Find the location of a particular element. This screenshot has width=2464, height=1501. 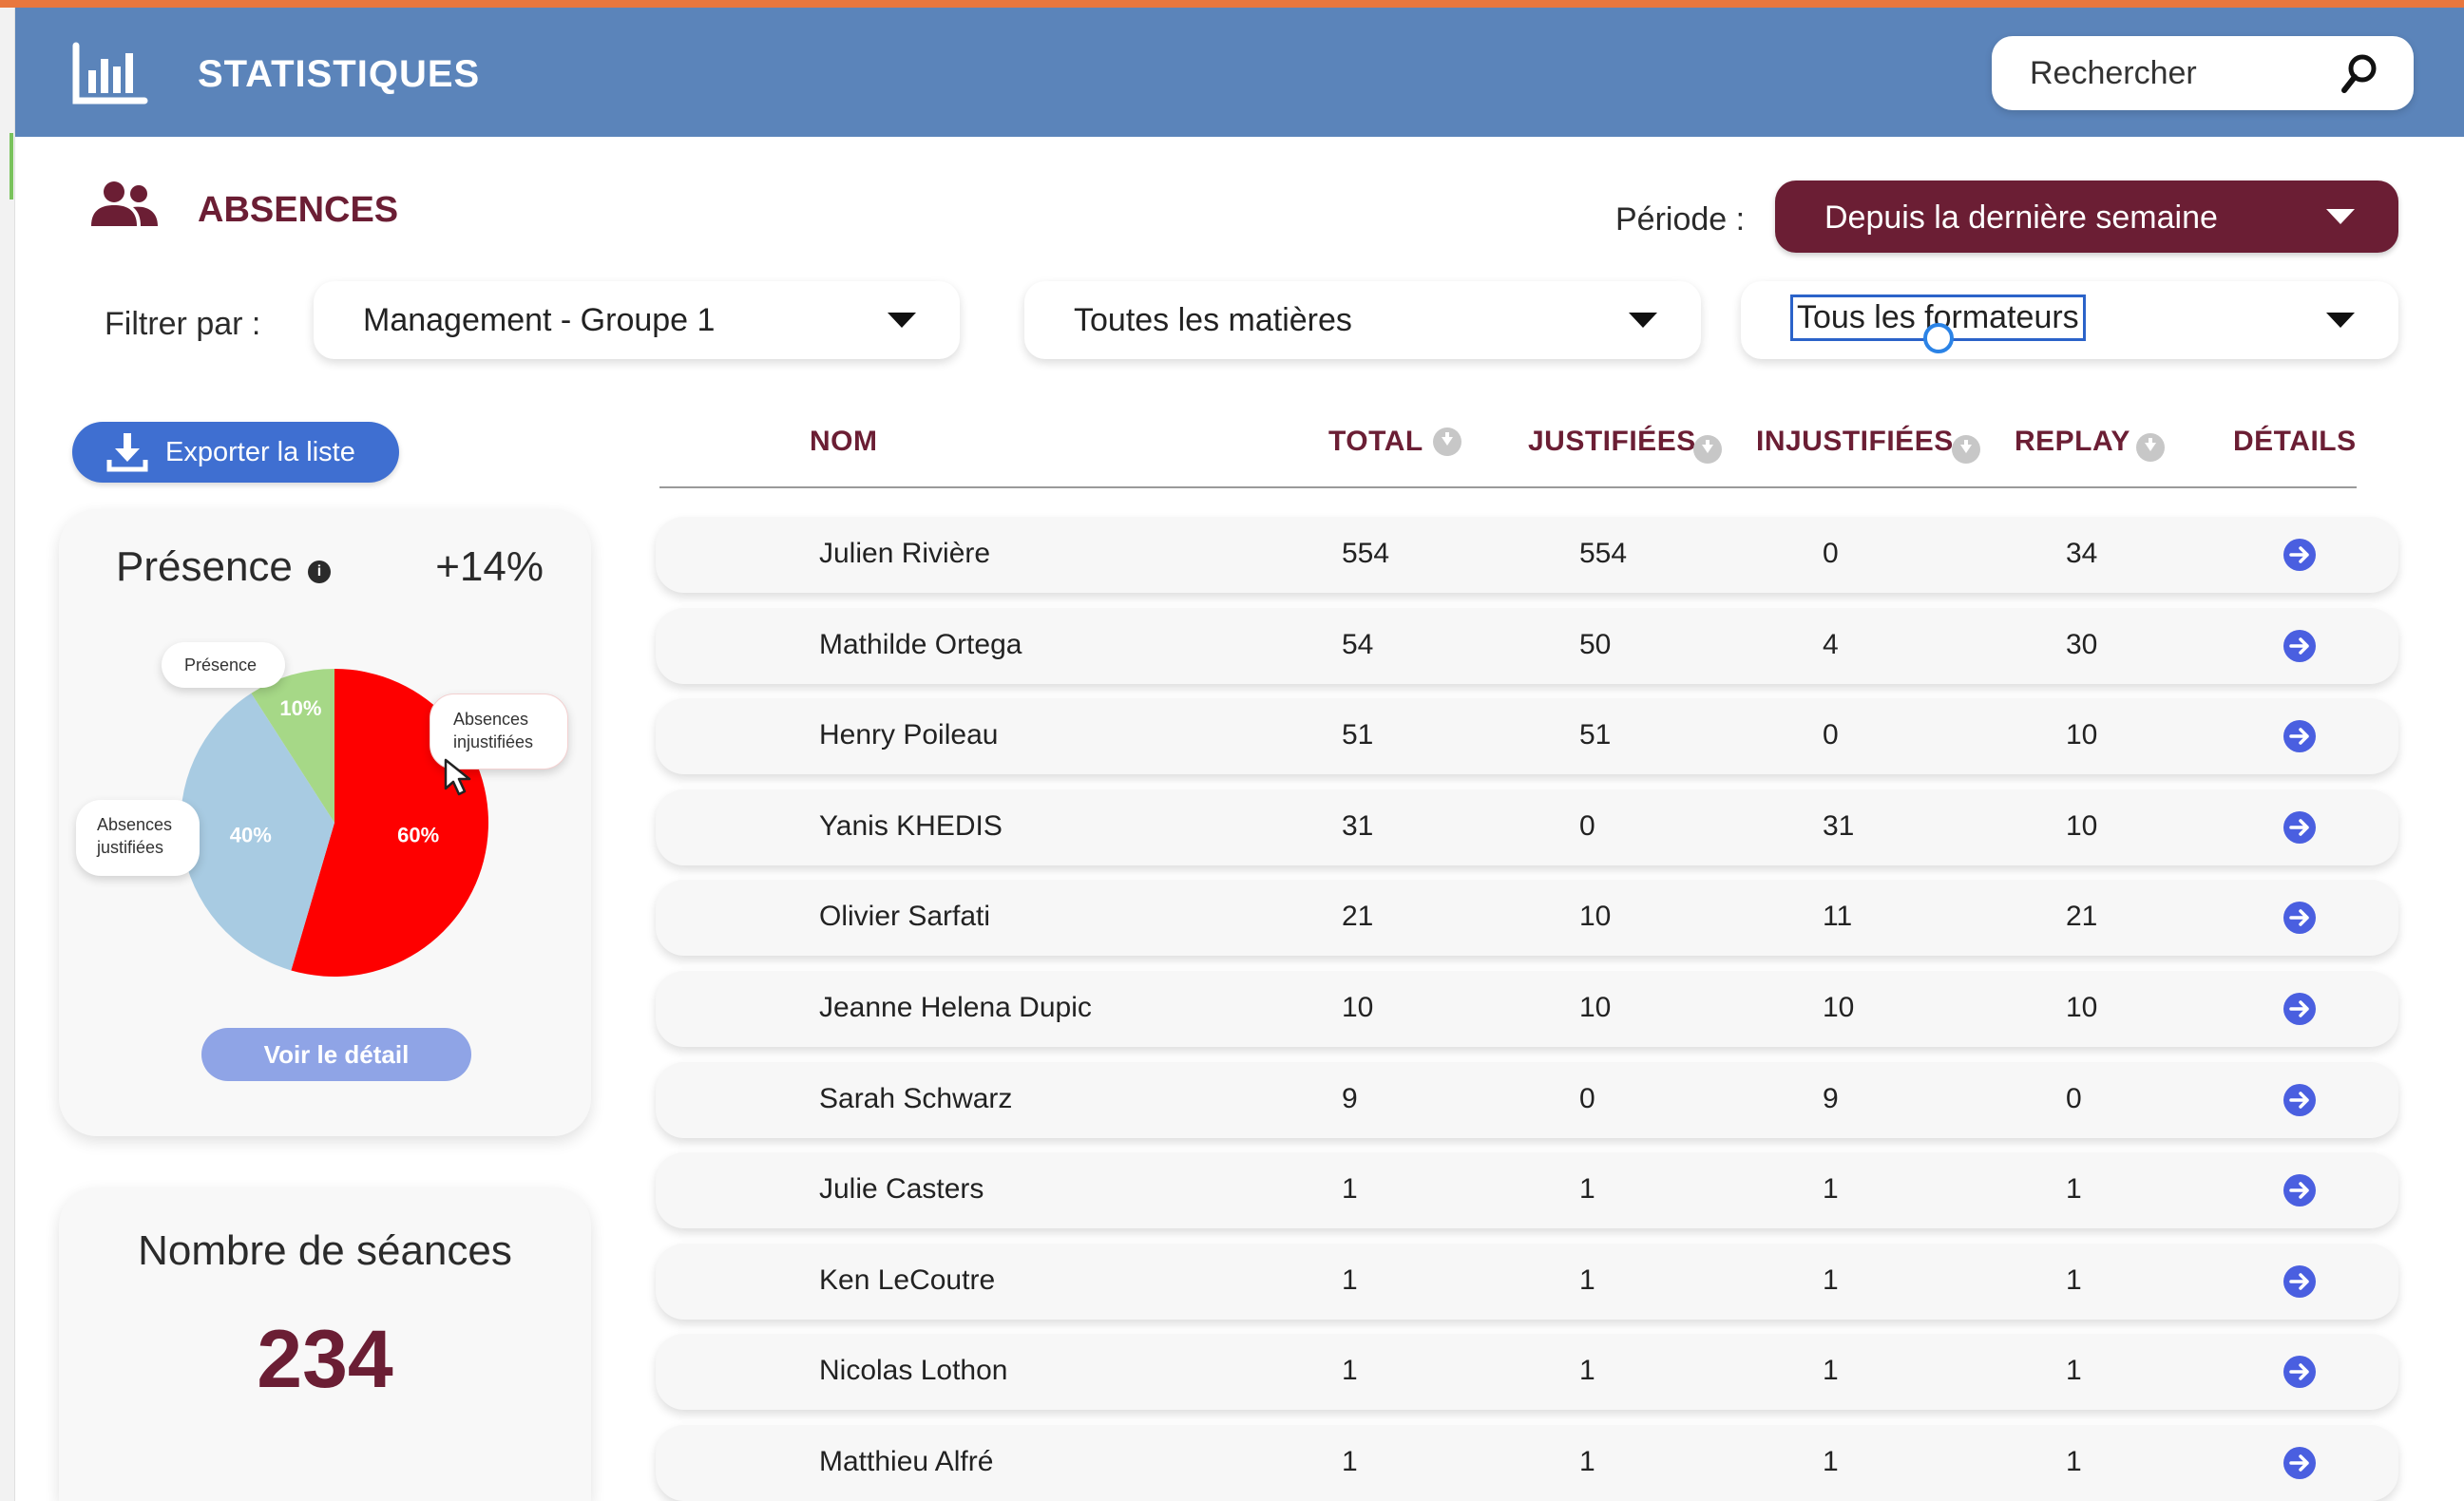

column-header-justifiees: JUSTIFIÉES is located at coordinates (1612, 442).